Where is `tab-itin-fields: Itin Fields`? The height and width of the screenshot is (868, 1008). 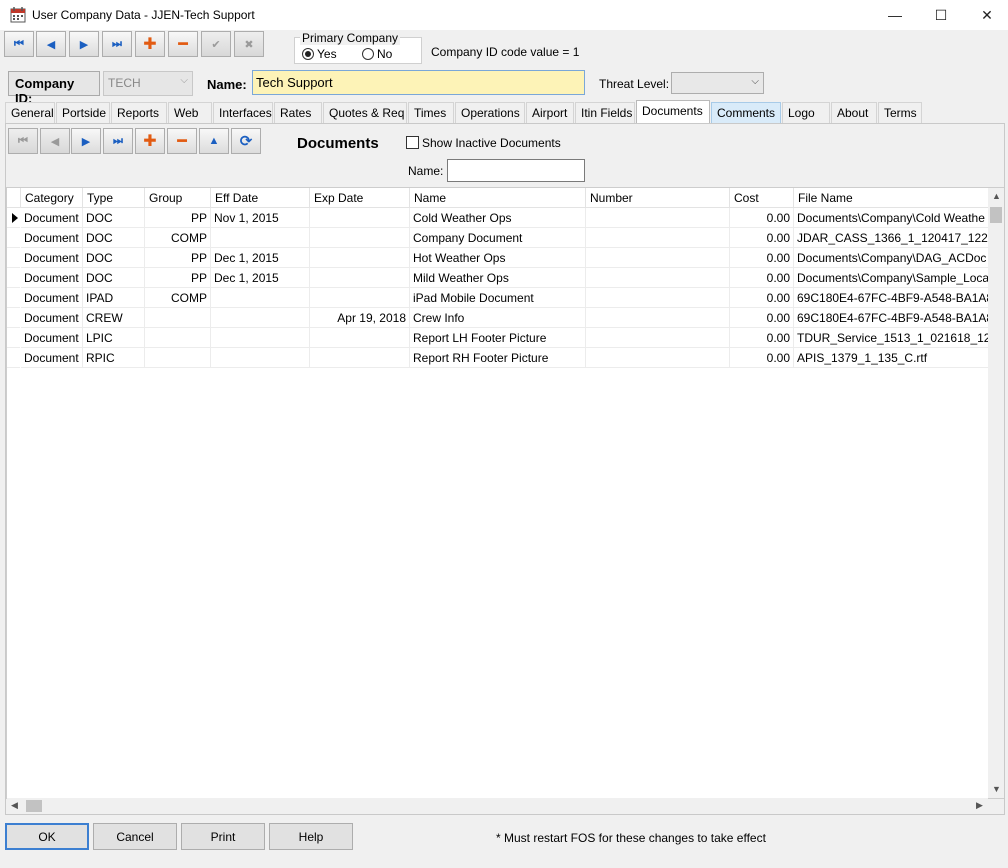 tab-itin-fields: Itin Fields is located at coordinates (605, 112).